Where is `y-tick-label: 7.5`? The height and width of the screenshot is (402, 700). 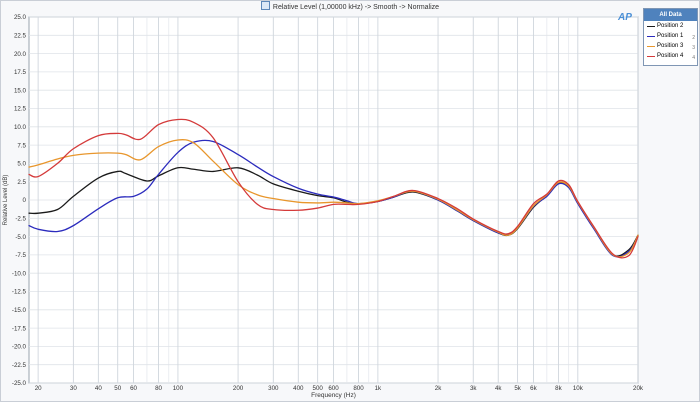
y-tick-label: 7.5 is located at coordinates (21, 145).